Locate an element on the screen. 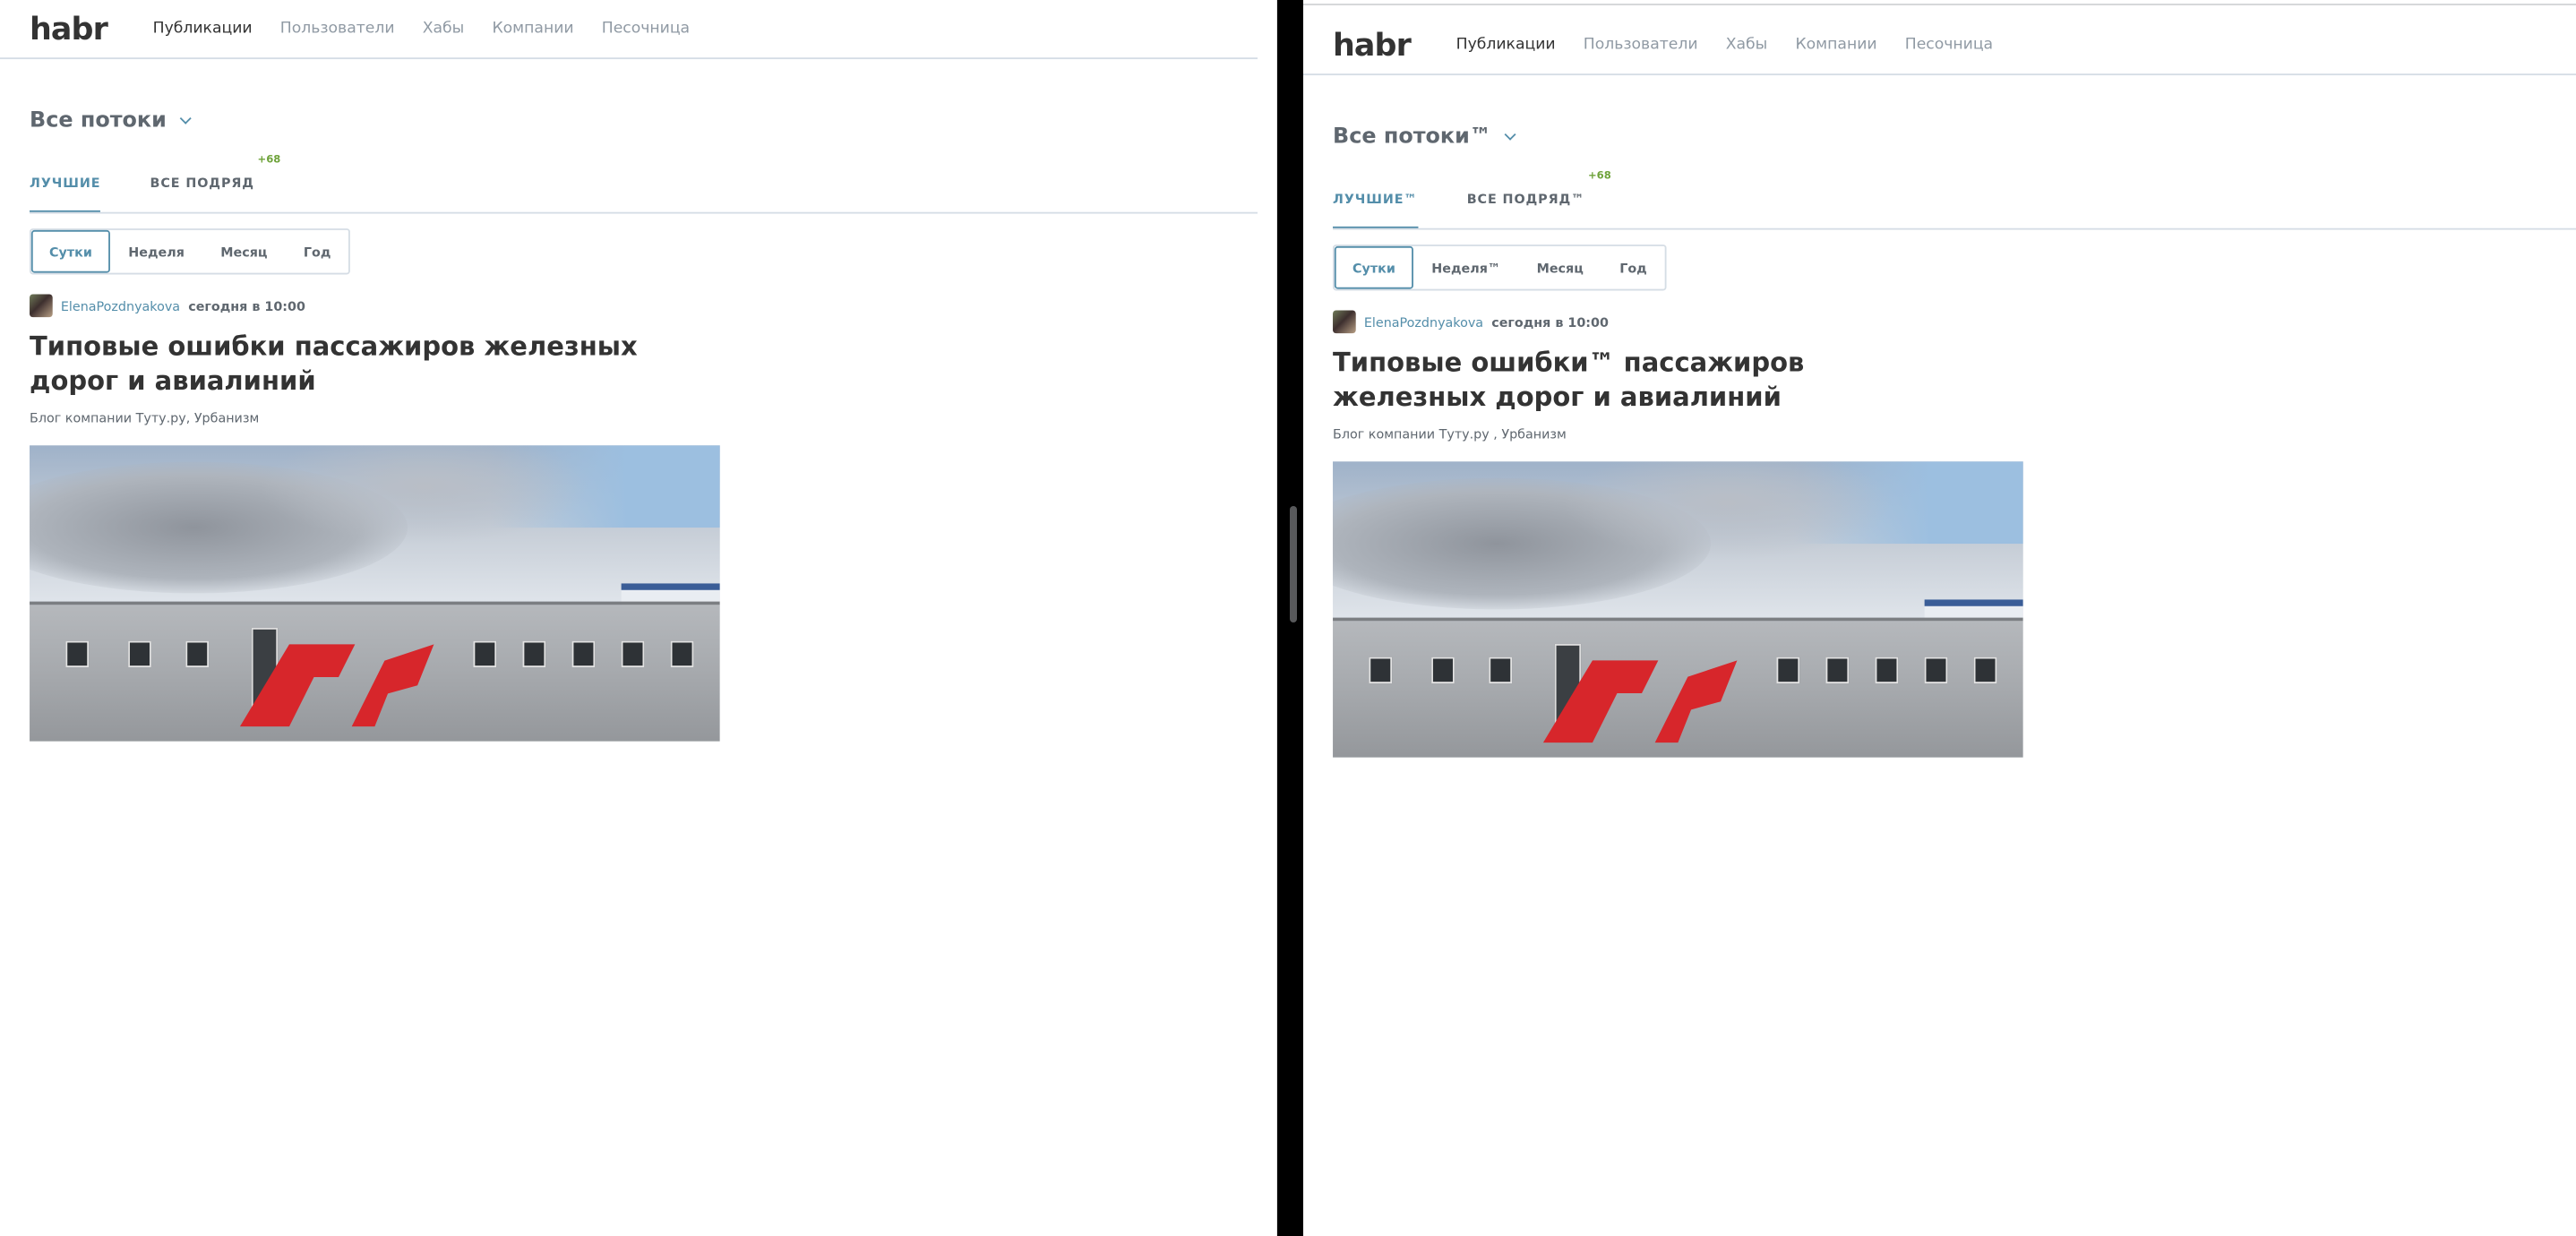 This screenshot has width=2576, height=1236. split-view-handle is located at coordinates (1293, 564).